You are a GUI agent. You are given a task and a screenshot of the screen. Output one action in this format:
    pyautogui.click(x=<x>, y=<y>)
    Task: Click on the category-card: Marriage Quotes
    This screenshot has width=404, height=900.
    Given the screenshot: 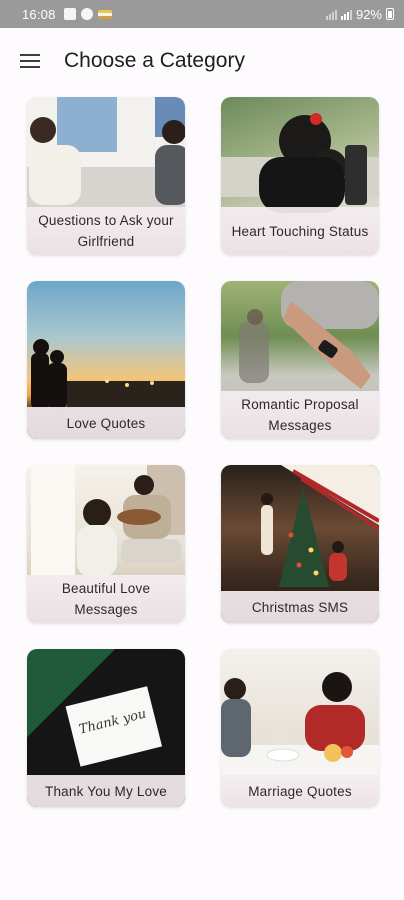 What is the action you would take?
    pyautogui.click(x=300, y=728)
    